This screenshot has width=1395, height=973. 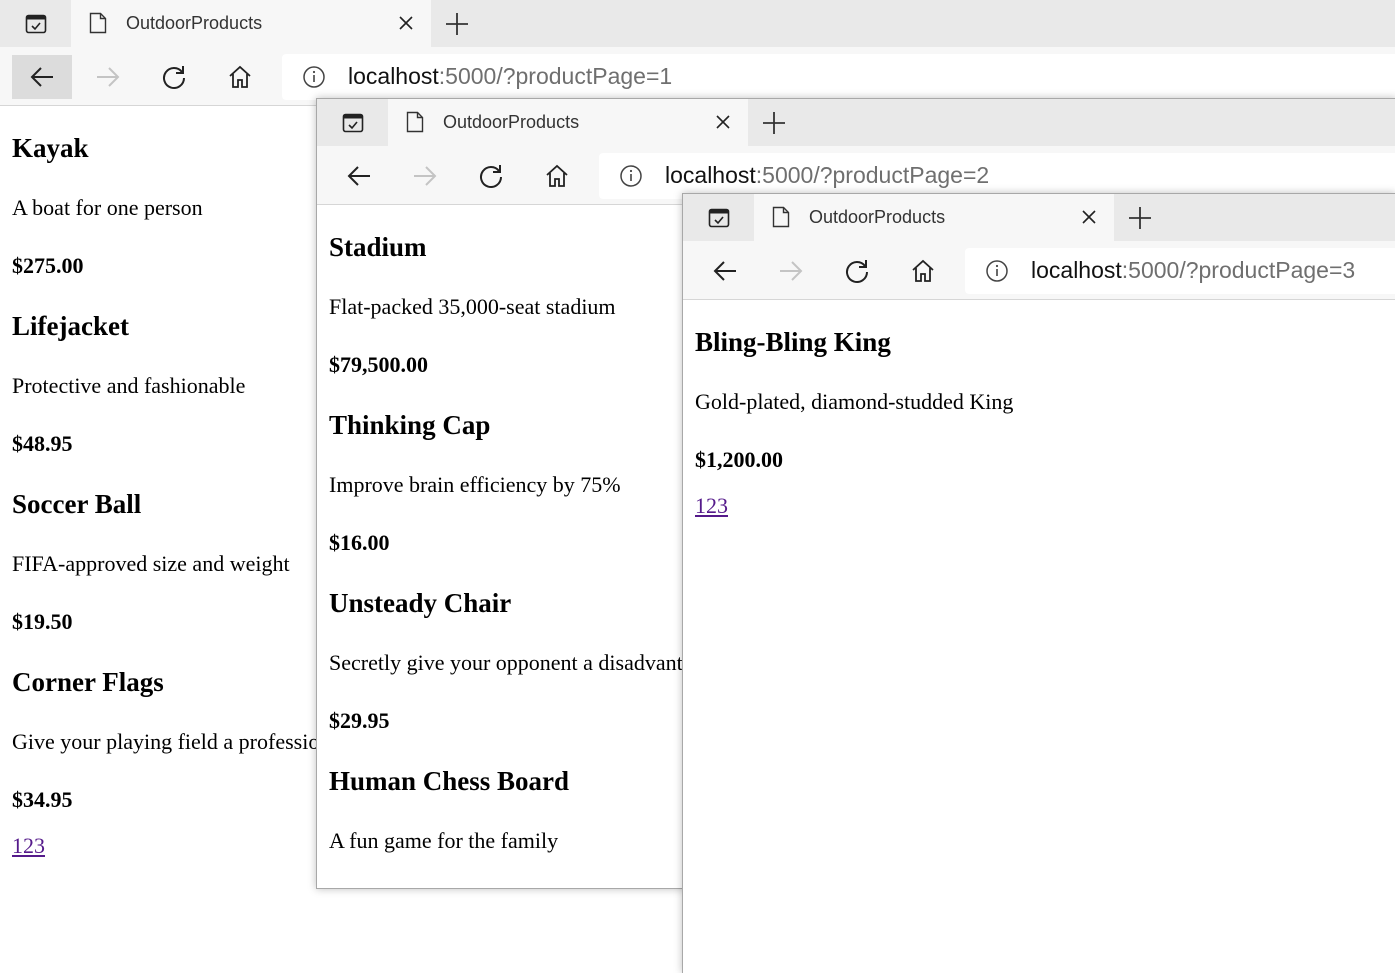 What do you see at coordinates (359, 542) in the screenshot?
I see `product-price: $16.00` at bounding box center [359, 542].